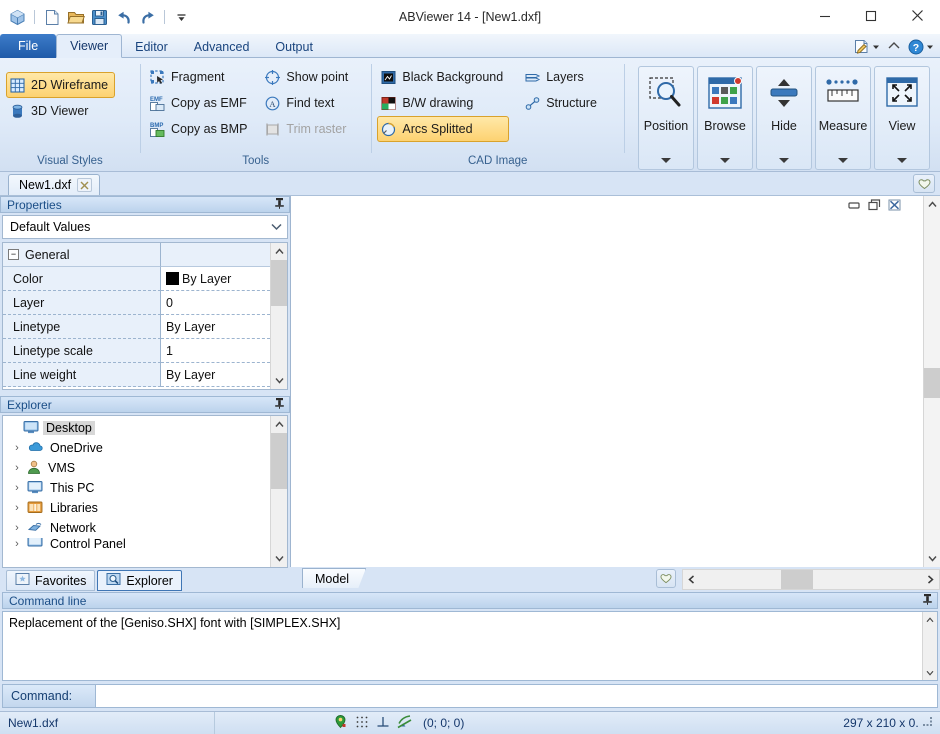 This screenshot has width=940, height=734. What do you see at coordinates (825, 15) in the screenshot?
I see `minimize-button` at bounding box center [825, 15].